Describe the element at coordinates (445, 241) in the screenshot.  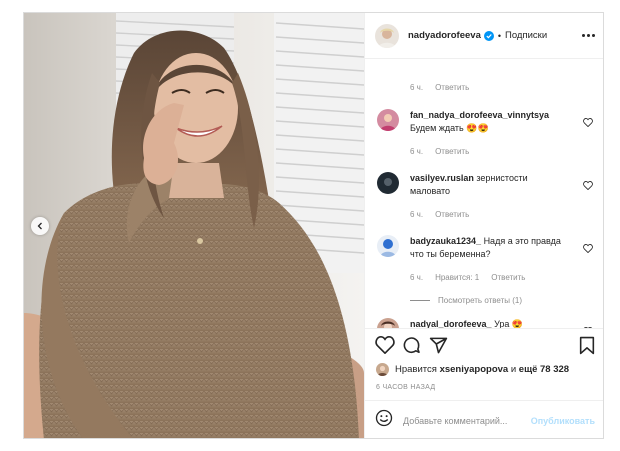
I see `commenter-username: badyzauka1234_` at that location.